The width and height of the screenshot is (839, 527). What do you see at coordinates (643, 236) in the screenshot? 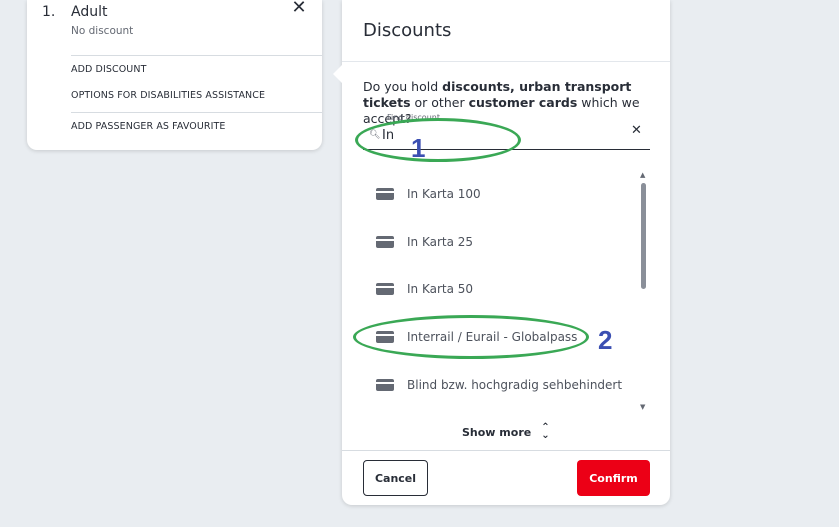
I see `scrollbar-thumb` at bounding box center [643, 236].